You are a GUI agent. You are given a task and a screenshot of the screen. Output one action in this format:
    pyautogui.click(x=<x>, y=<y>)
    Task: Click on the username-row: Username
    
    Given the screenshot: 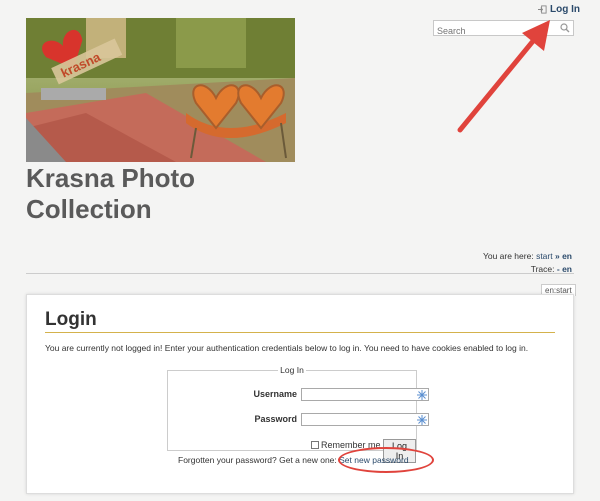 What is the action you would take?
    pyautogui.click(x=298, y=395)
    